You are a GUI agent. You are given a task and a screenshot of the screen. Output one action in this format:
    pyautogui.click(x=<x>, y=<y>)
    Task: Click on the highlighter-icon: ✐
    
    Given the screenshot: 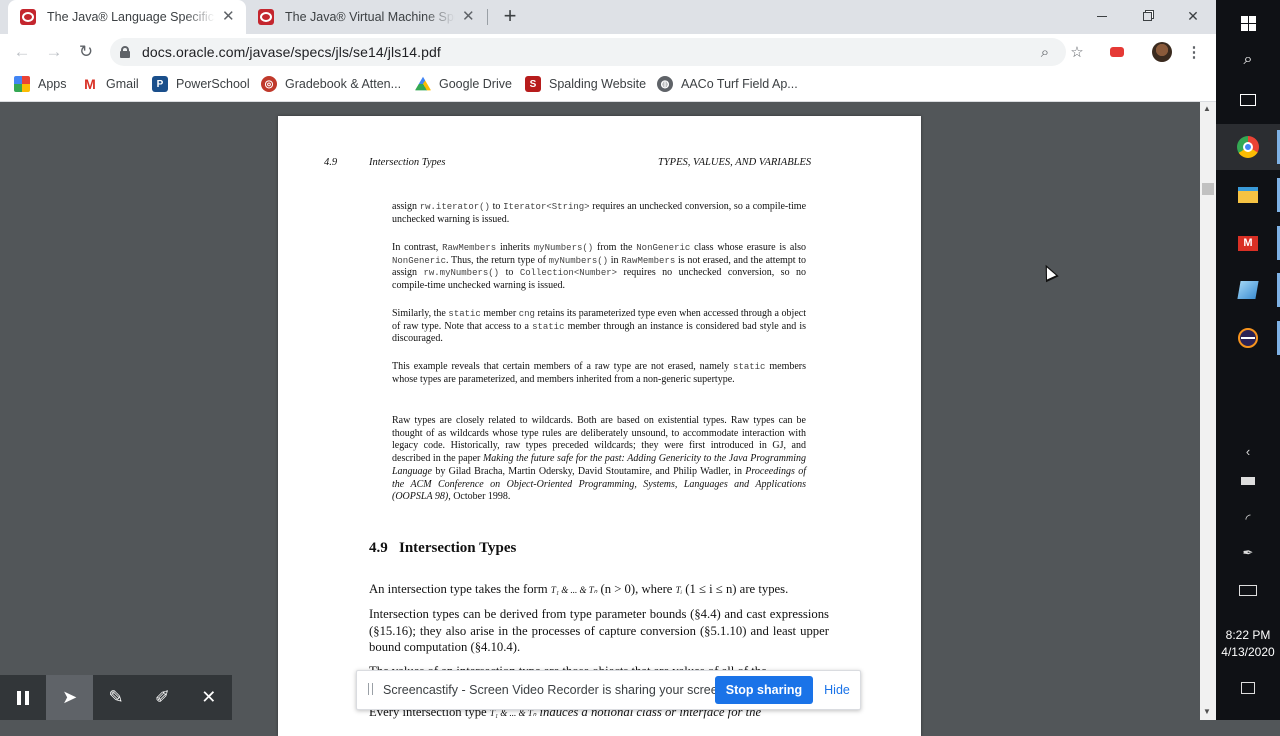 What is the action you would take?
    pyautogui.click(x=162, y=697)
    